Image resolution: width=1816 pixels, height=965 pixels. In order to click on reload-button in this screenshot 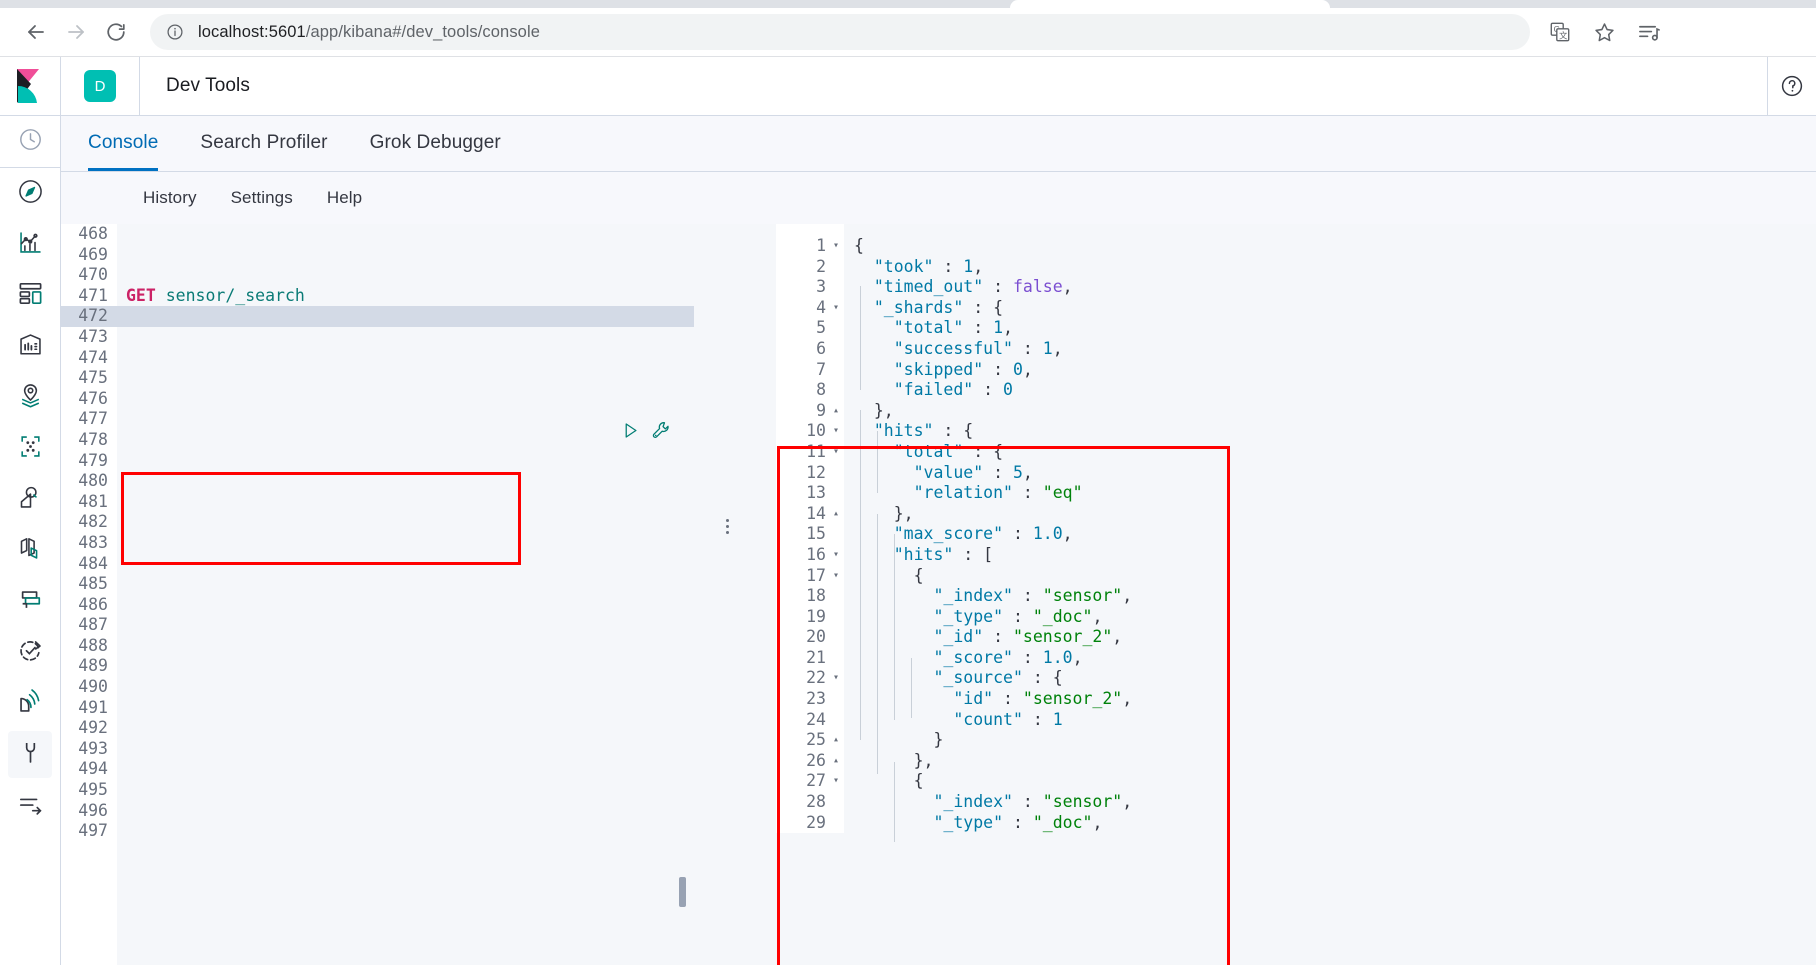, I will do `click(116, 32)`.